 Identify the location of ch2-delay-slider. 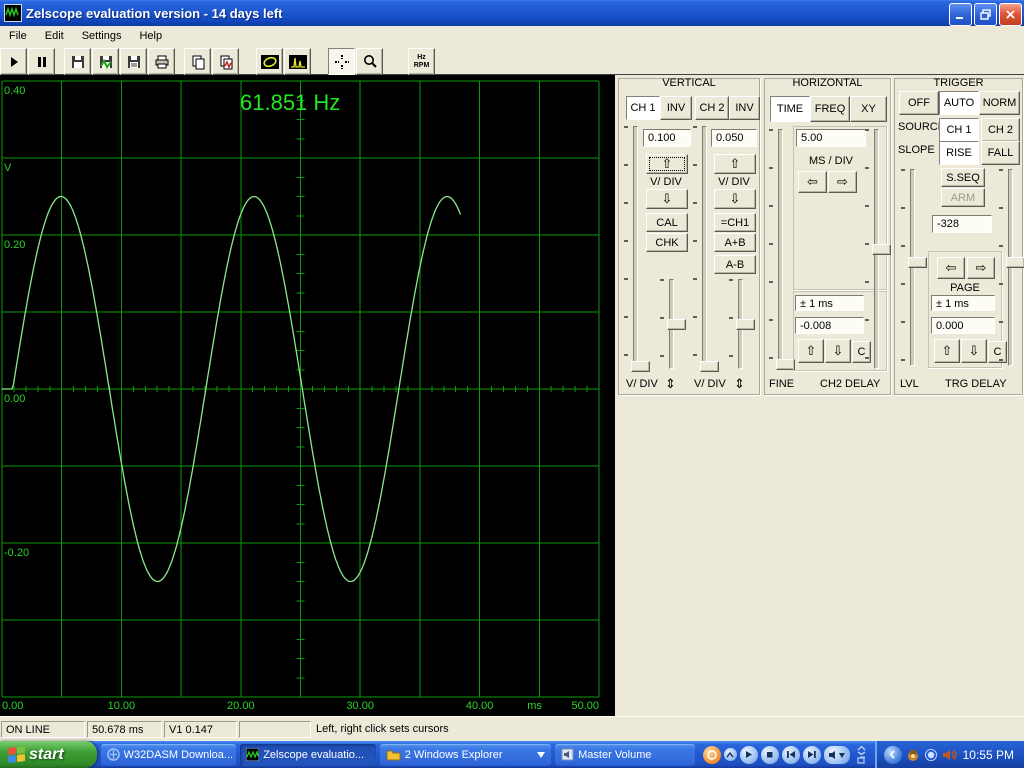
(878, 249).